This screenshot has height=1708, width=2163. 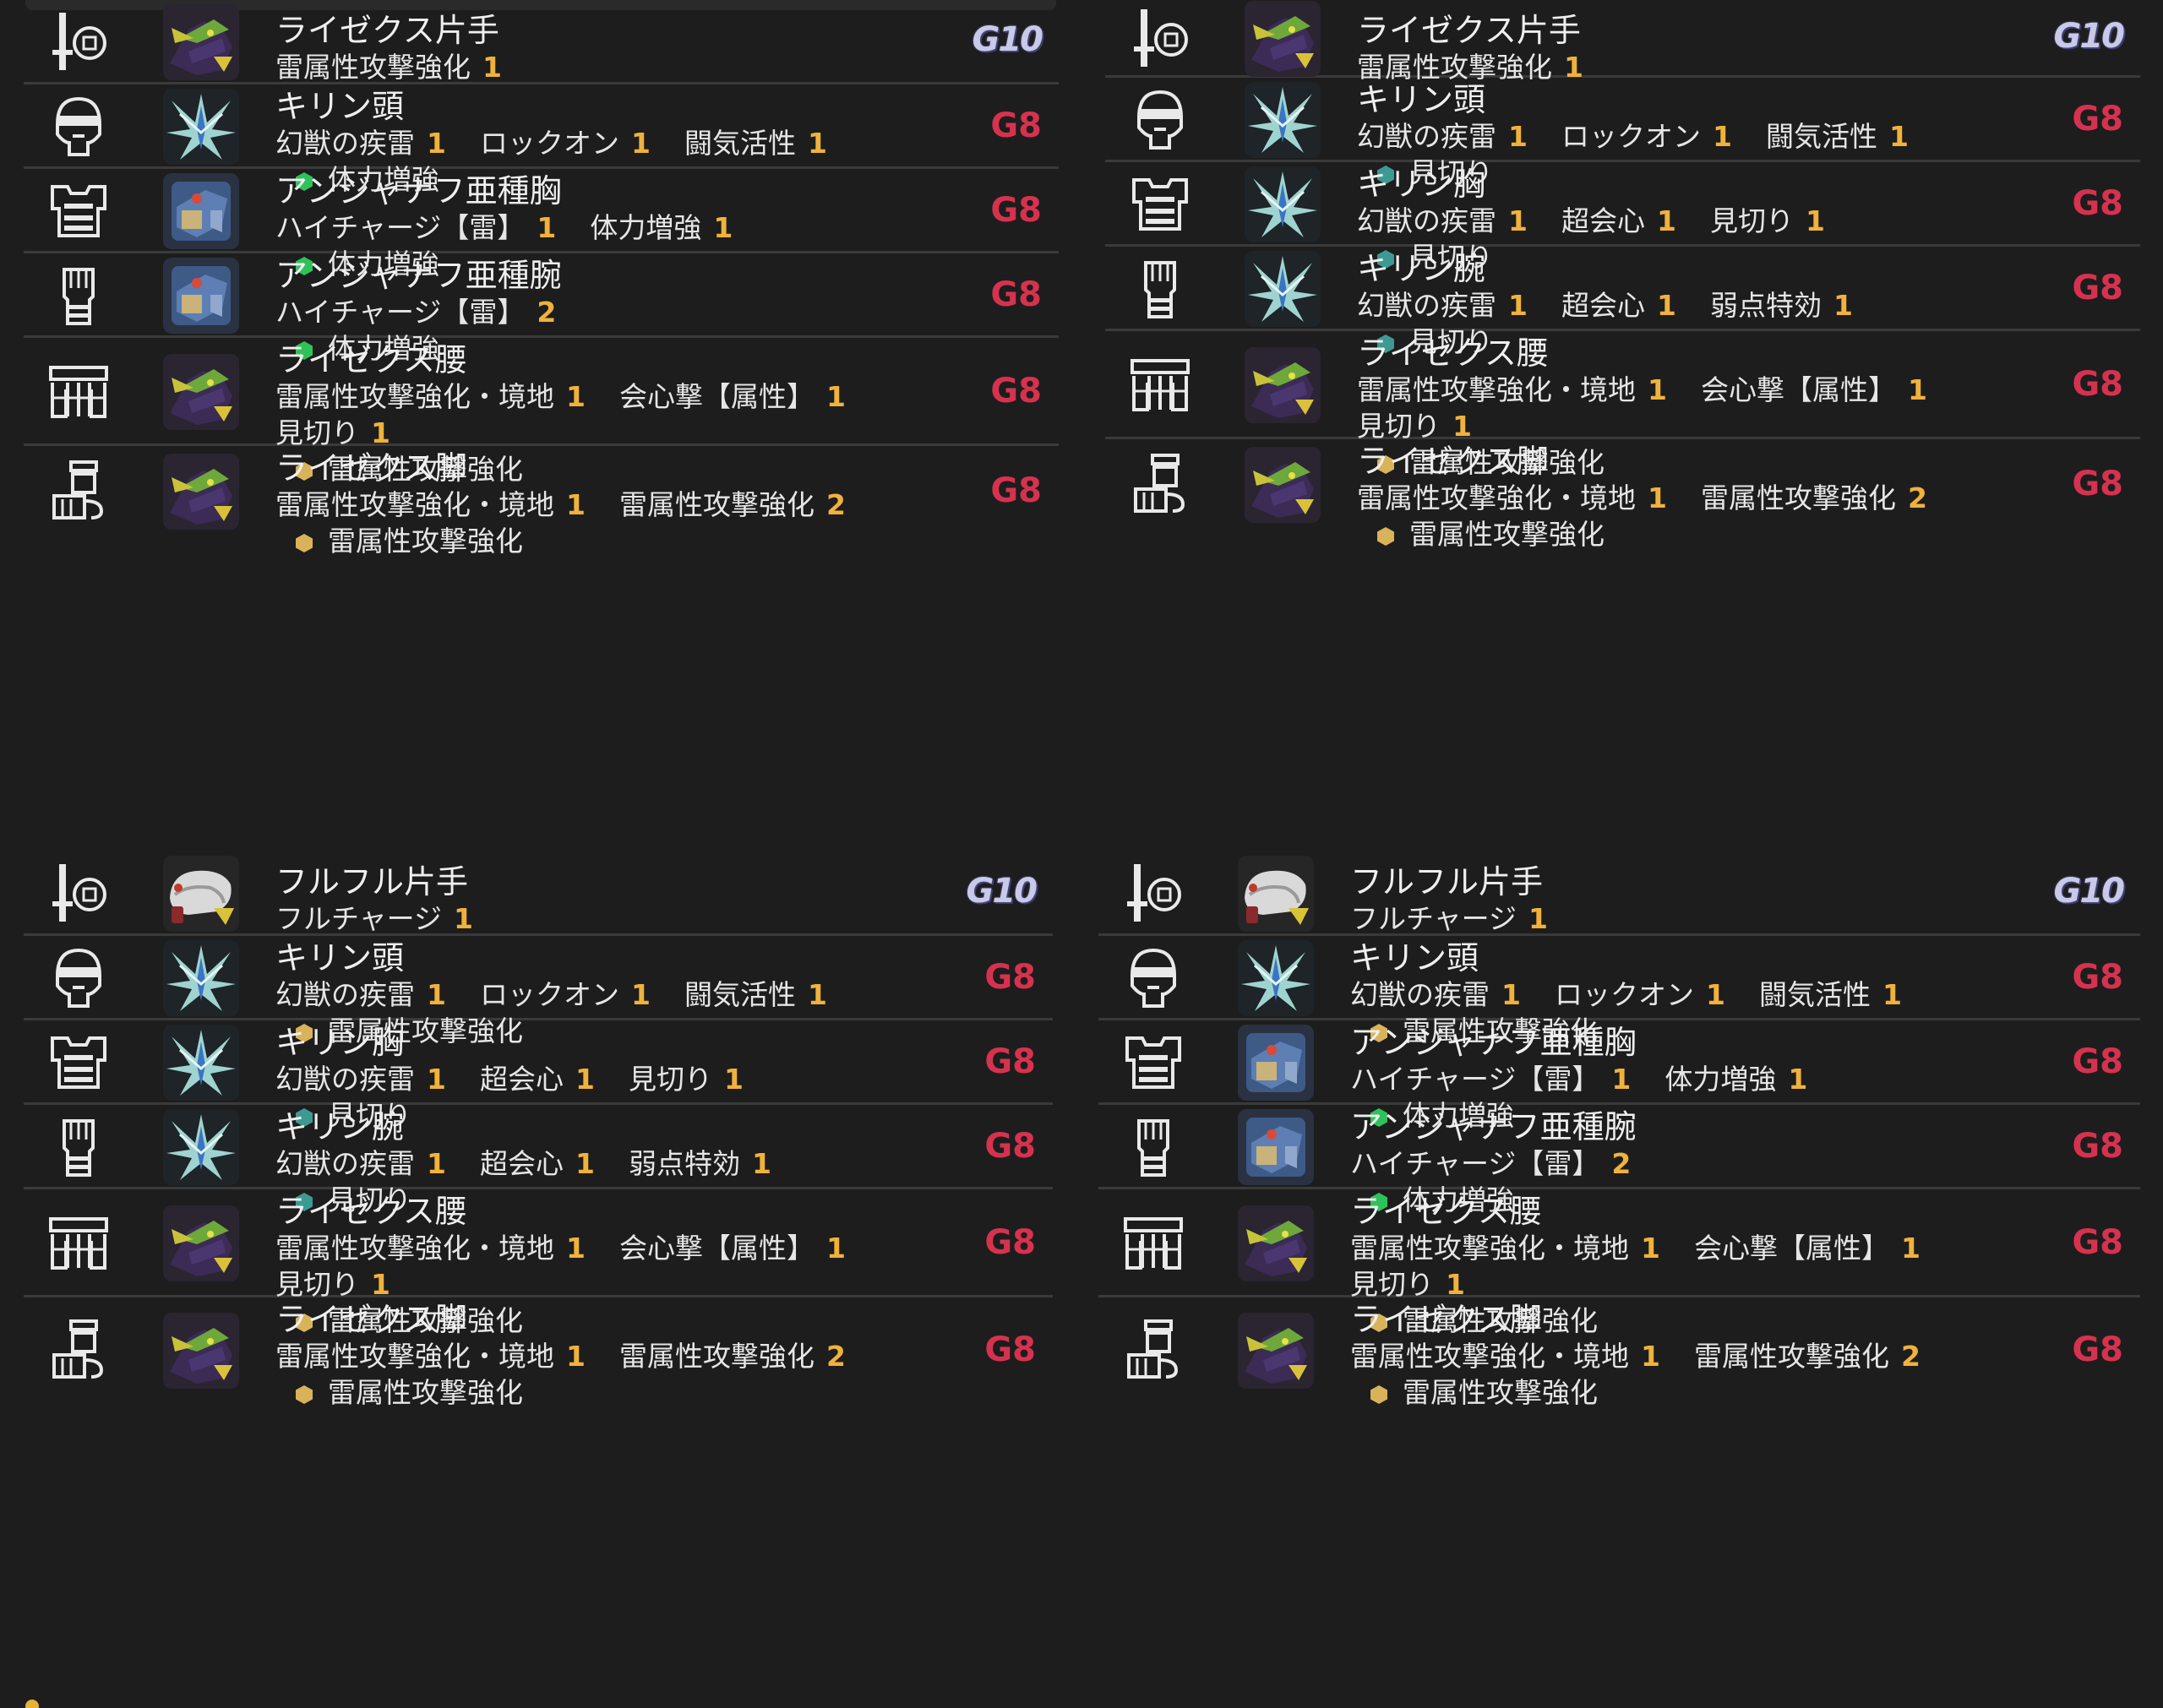 What do you see at coordinates (521, 1164) in the screenshot?
I see `skill-label: 超会心` at bounding box center [521, 1164].